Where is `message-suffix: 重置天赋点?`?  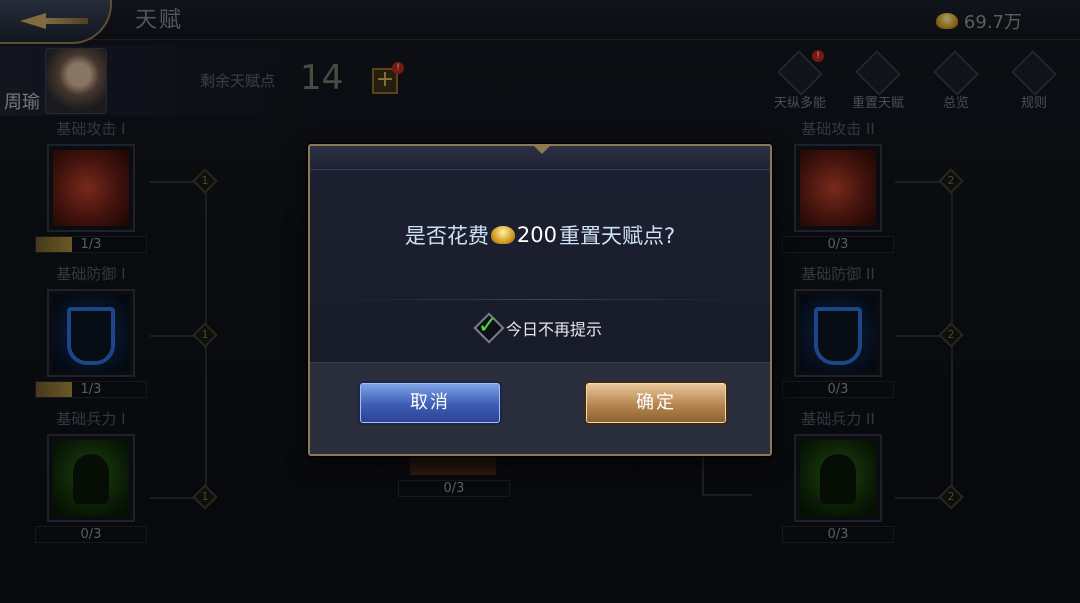 message-suffix: 重置天赋点? is located at coordinates (617, 236).